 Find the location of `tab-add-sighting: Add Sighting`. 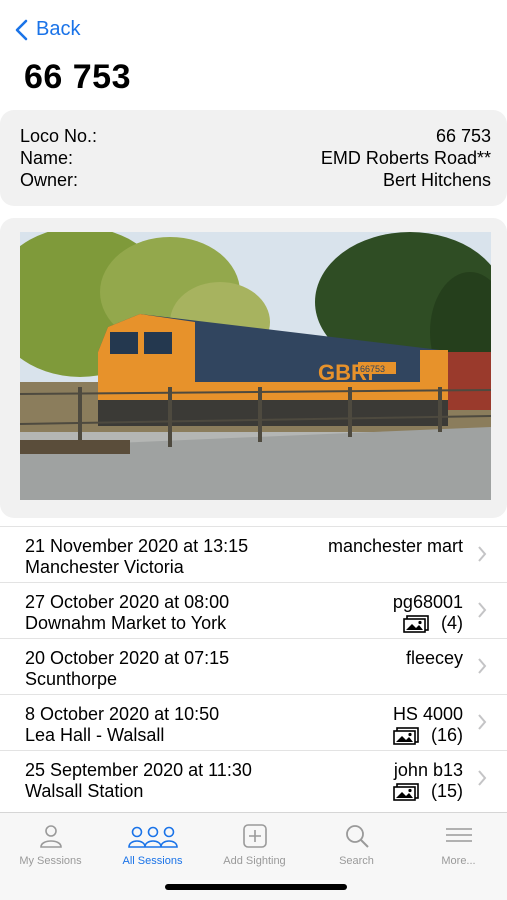

tab-add-sighting: Add Sighting is located at coordinates (254, 845).